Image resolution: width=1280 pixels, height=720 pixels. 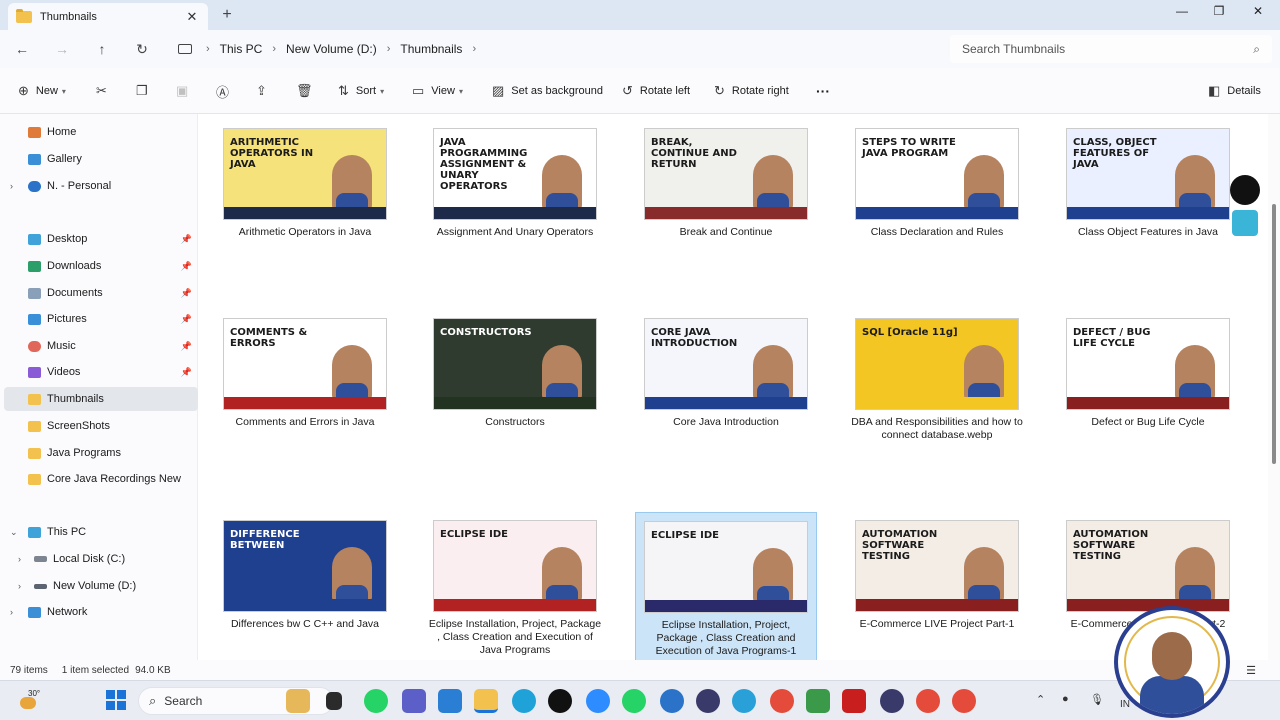 I want to click on sidebar-item-new-volume: › New Volume (D:), so click(x=101, y=586).